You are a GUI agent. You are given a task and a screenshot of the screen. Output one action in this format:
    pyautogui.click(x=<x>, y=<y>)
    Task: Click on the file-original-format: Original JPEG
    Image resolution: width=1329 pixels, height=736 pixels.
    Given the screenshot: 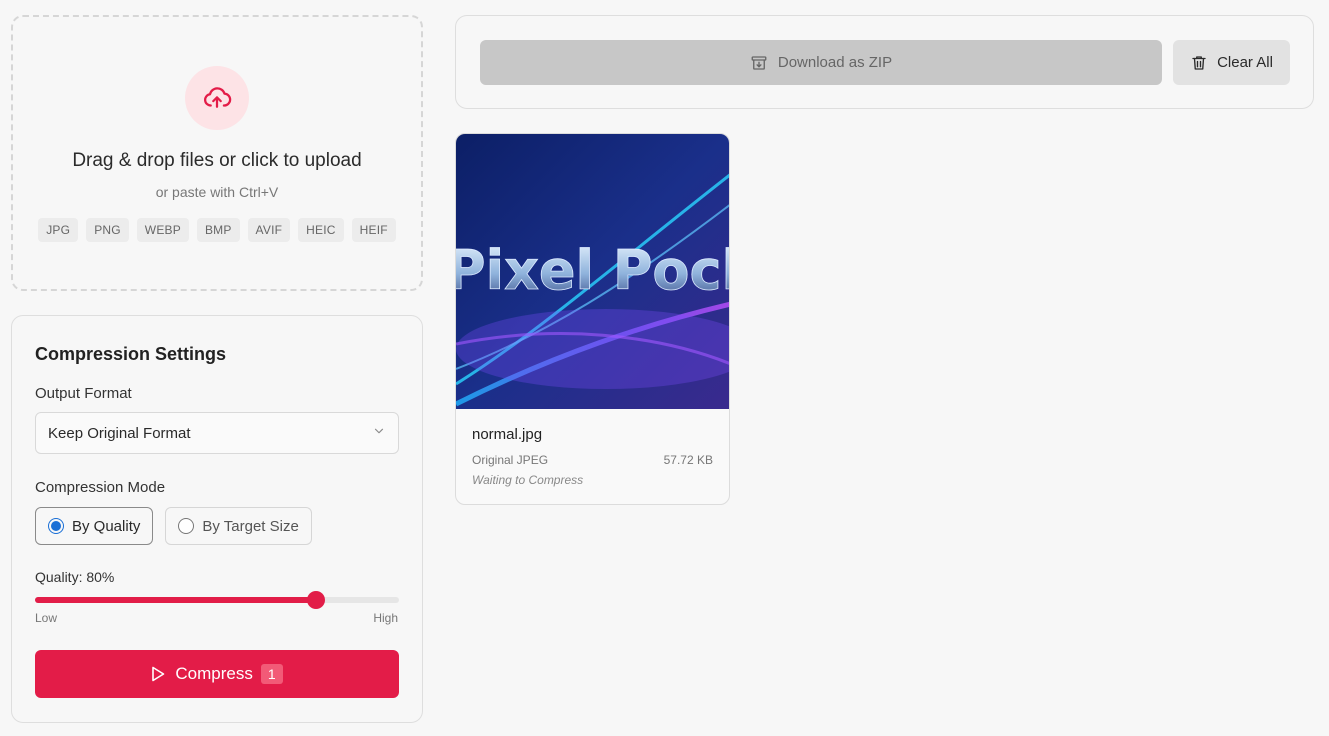 What is the action you would take?
    pyautogui.click(x=510, y=460)
    